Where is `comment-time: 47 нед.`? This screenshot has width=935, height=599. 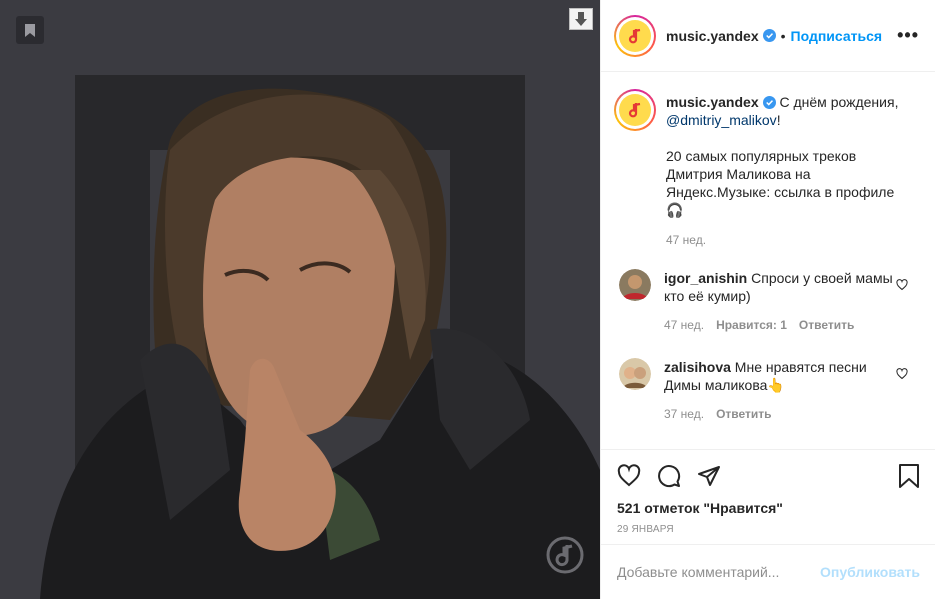 comment-time: 47 нед. is located at coordinates (684, 325).